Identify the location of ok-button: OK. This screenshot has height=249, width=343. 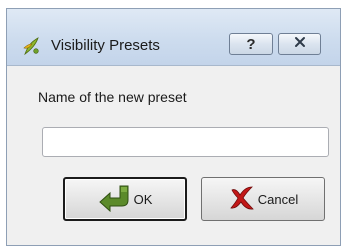
(125, 199).